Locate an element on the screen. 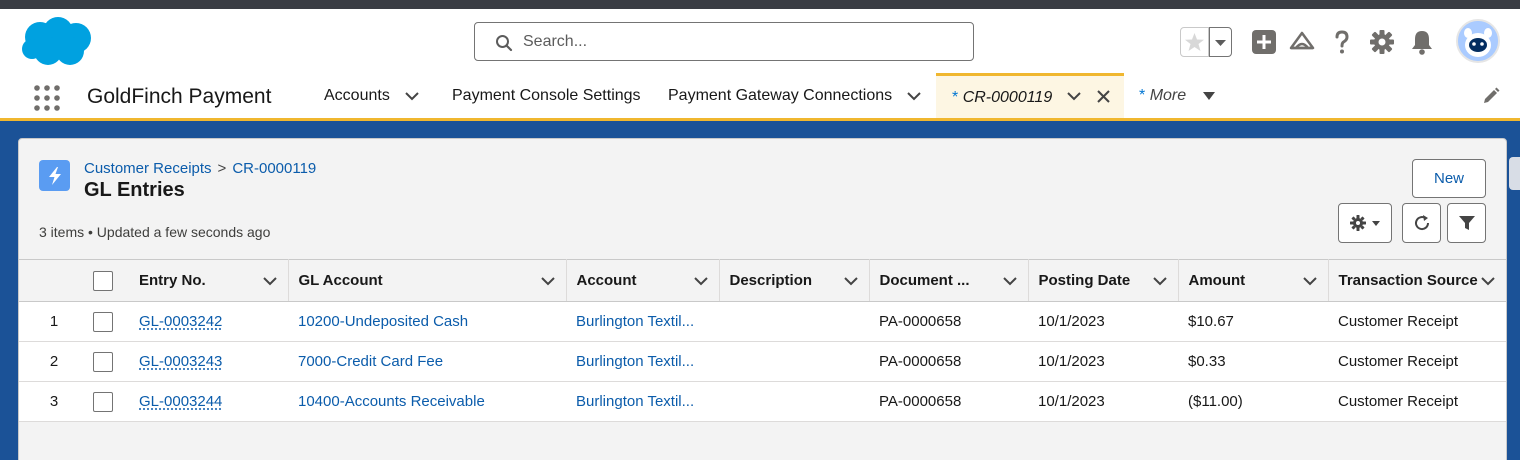 The height and width of the screenshot is (460, 1520). favorites-dropdown-button is located at coordinates (1220, 42).